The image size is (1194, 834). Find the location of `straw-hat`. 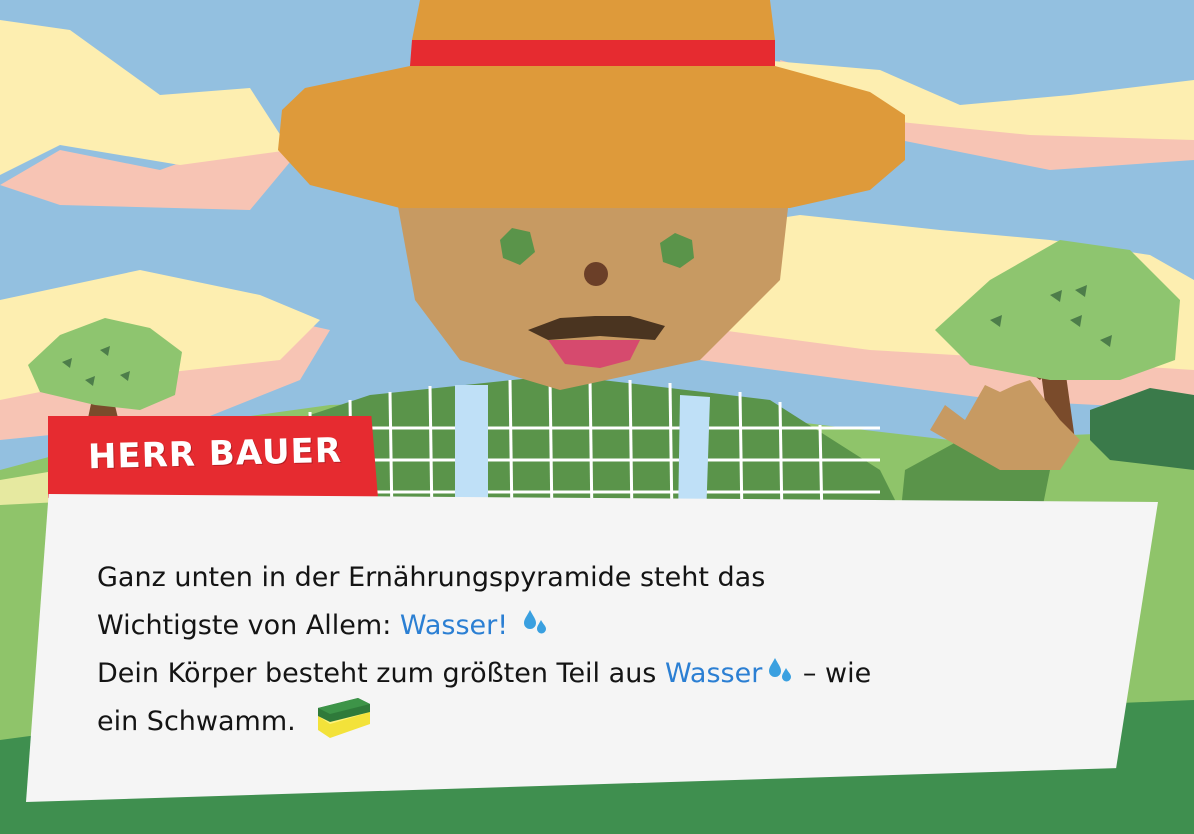

straw-hat is located at coordinates (591, 104).